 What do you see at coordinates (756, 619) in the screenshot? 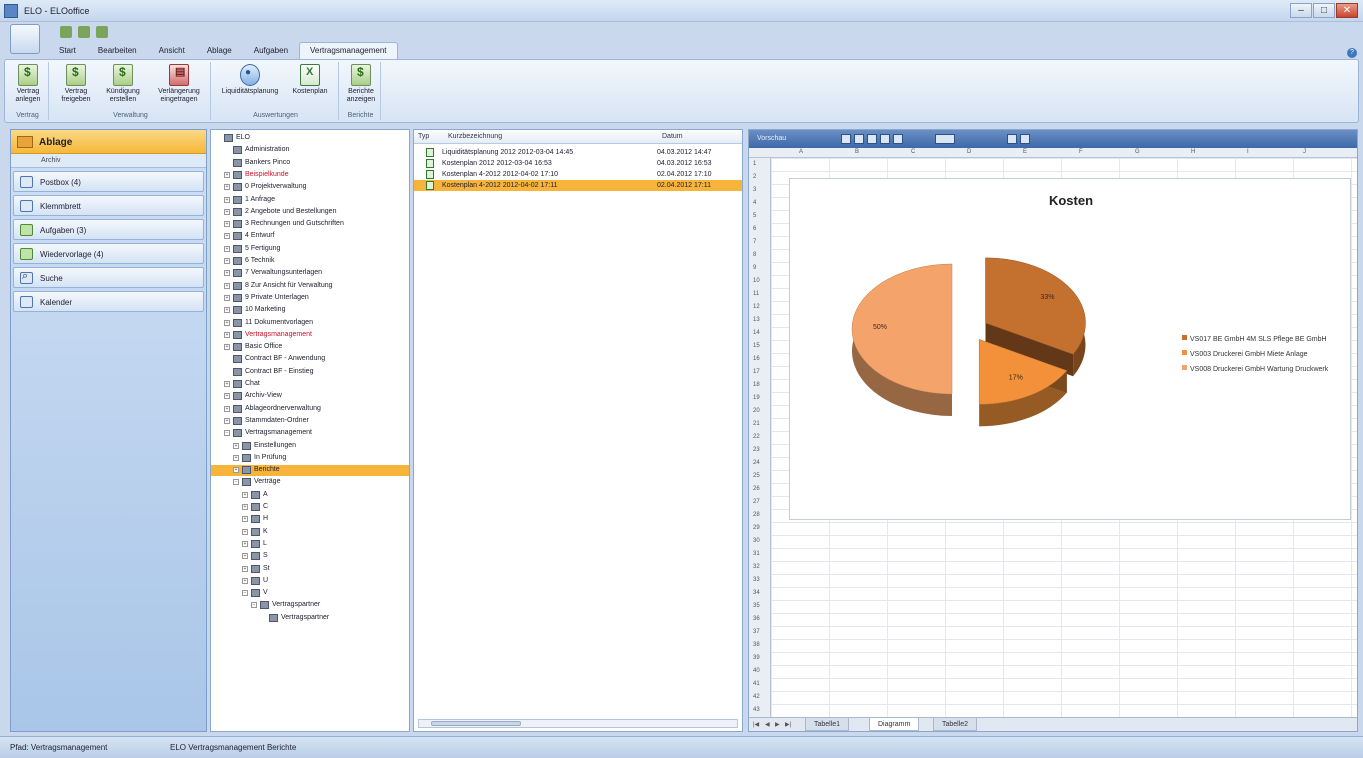
I see `row-label: 36` at bounding box center [756, 619].